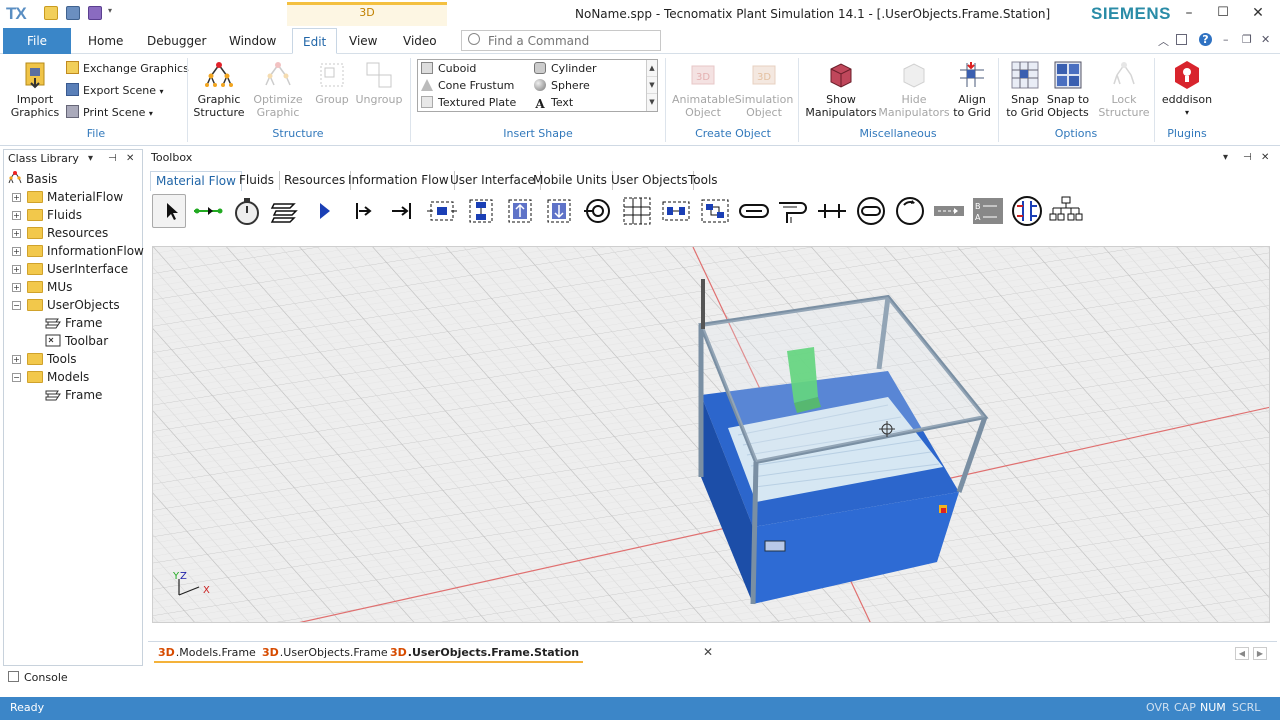  What do you see at coordinates (176, 41) in the screenshot?
I see `tab-debugger: Debugger` at bounding box center [176, 41].